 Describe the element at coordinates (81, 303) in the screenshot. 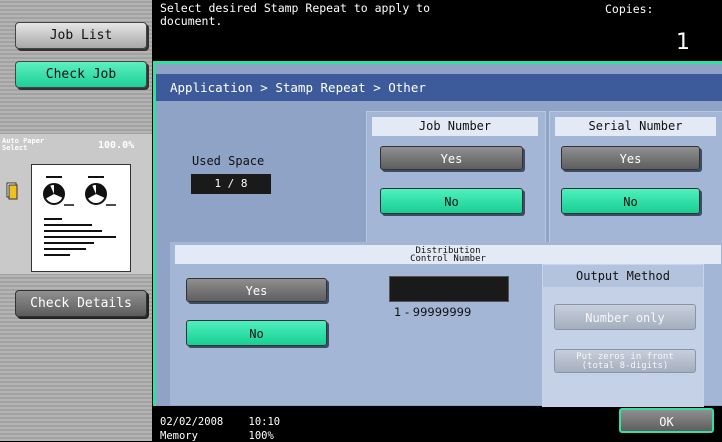

I see `check-details-button: Check Details` at that location.